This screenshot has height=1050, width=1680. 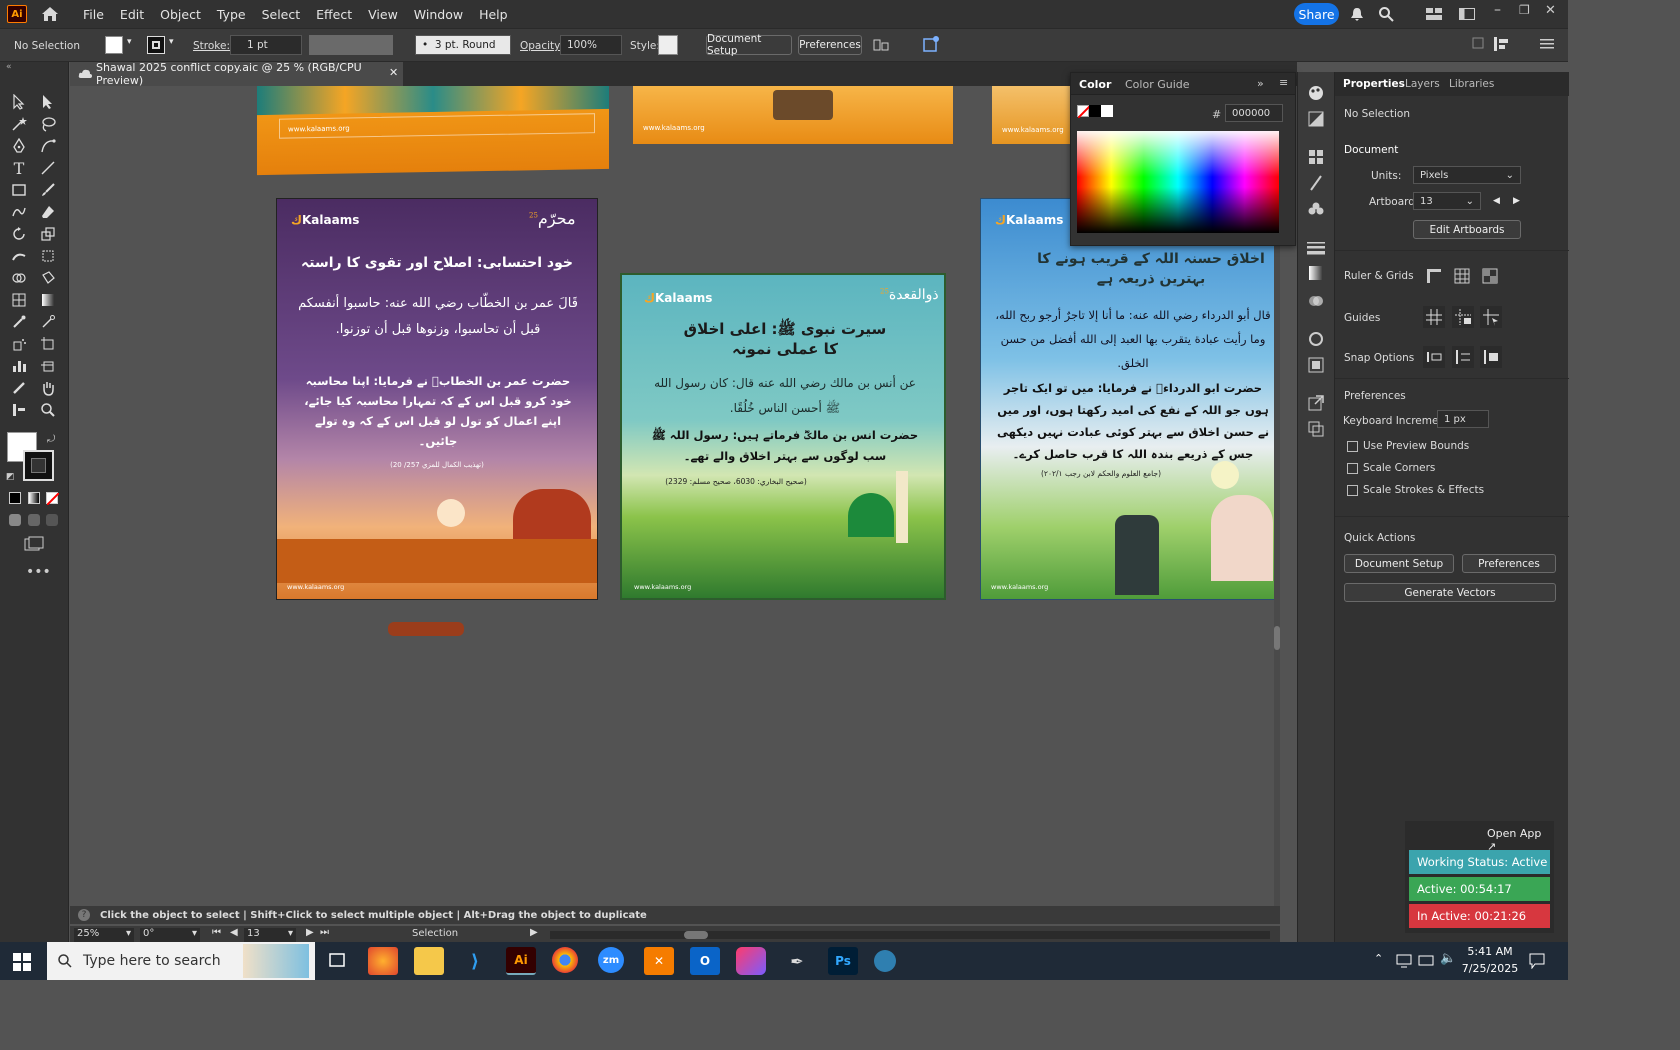 I want to click on artboard-select: 13 ⌄, so click(x=1447, y=201).